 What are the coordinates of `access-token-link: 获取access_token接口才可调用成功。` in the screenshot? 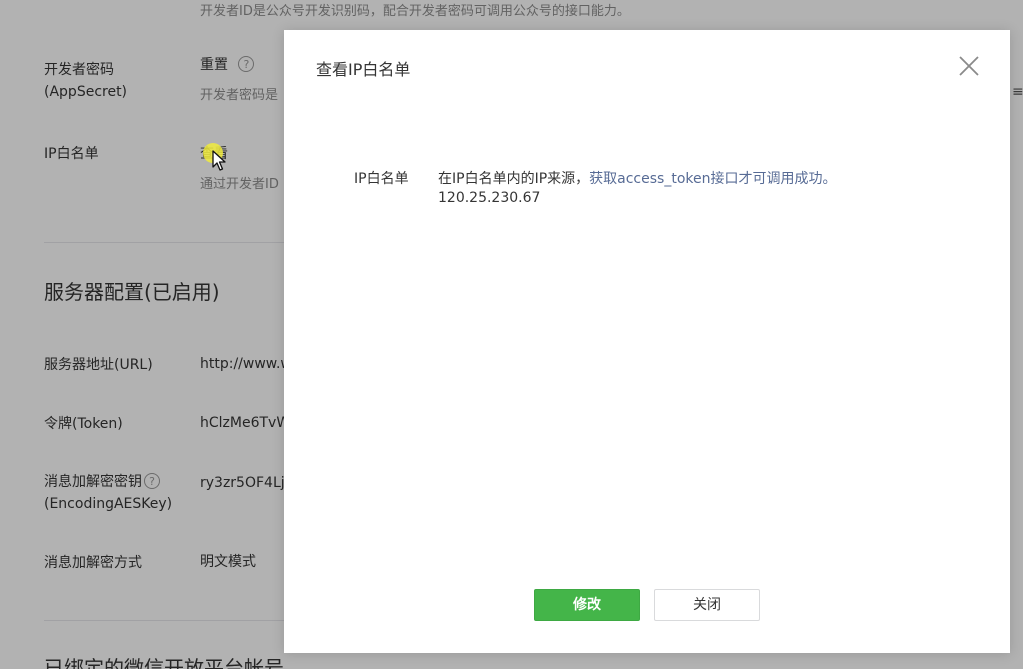 It's located at (712, 179).